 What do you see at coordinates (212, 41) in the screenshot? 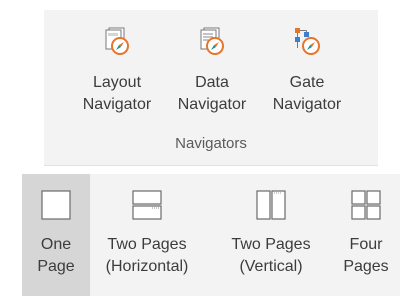
I see `data-navigator-icon` at bounding box center [212, 41].